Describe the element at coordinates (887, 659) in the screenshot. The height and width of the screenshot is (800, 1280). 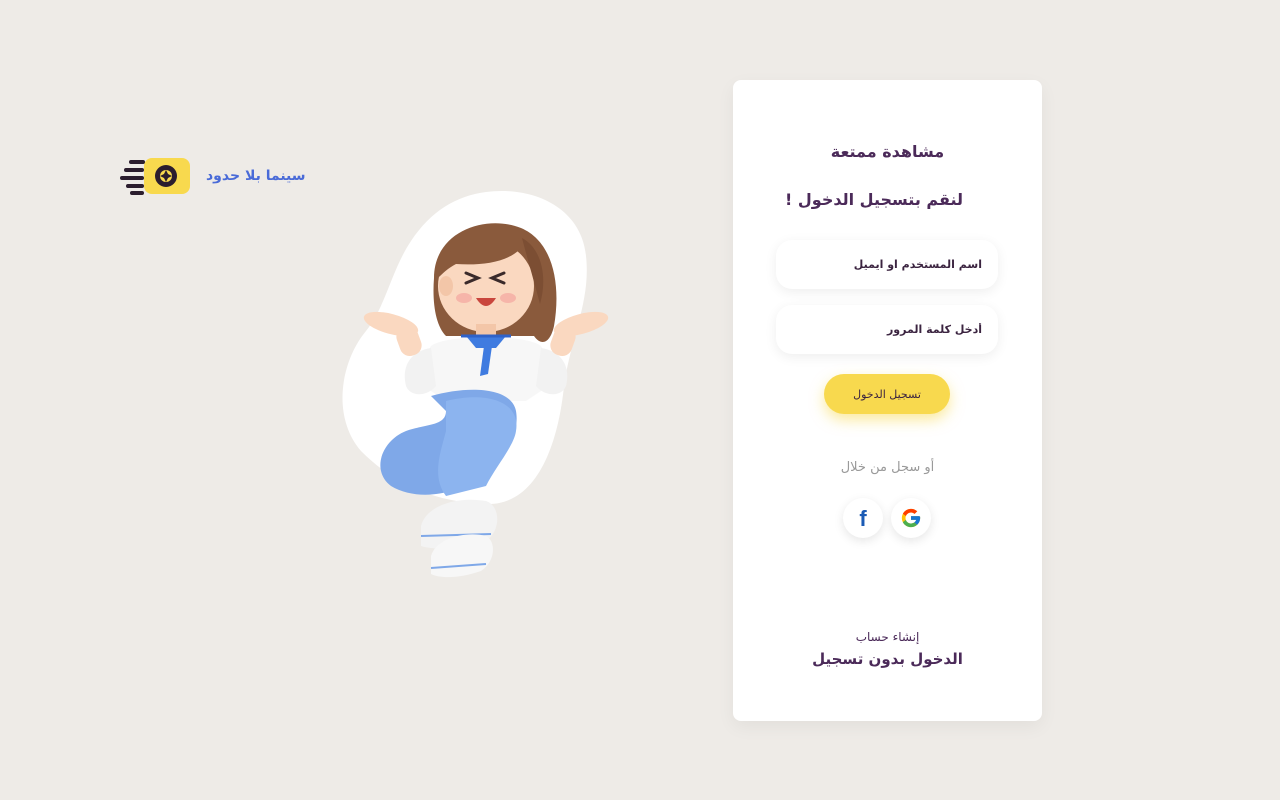
I see `guest-login-link: الدخول بدون تسجيل` at that location.